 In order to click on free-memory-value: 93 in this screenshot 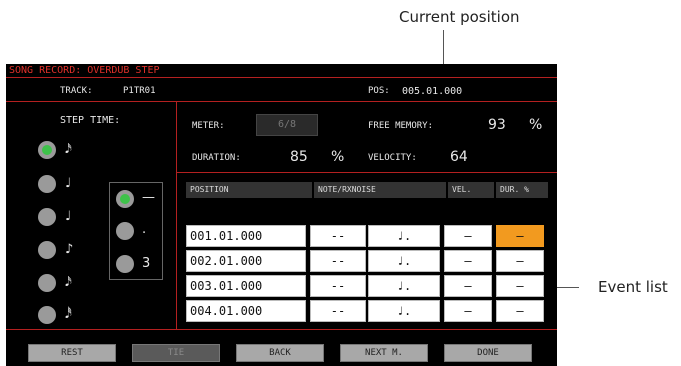, I will do `click(497, 125)`.